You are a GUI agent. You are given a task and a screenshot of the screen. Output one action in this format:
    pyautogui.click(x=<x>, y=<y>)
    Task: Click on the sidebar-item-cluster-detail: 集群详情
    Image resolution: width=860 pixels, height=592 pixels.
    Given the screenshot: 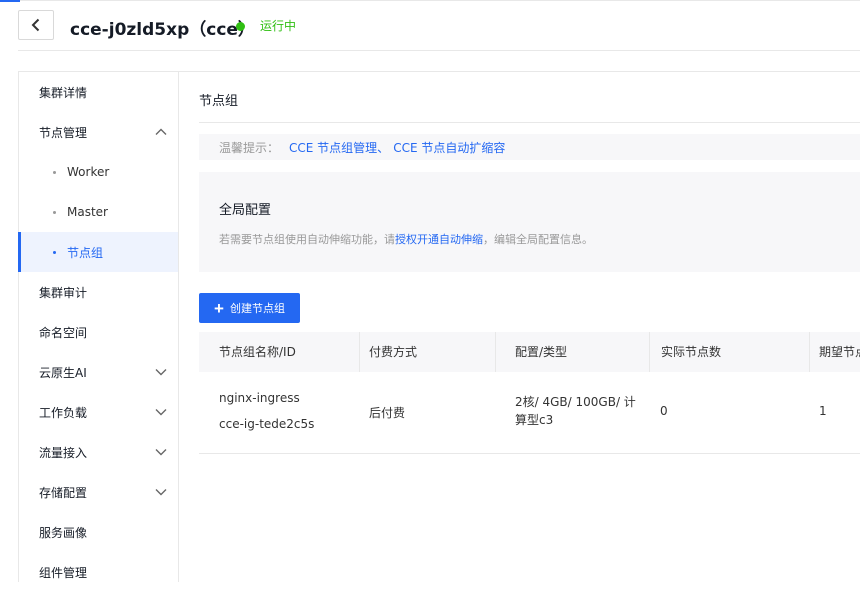 What is the action you would take?
    pyautogui.click(x=98, y=92)
    